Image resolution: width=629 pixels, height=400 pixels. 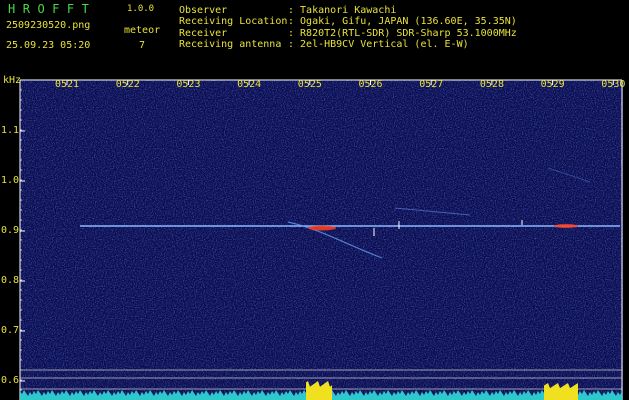 I want to click on freq-tick-label: 0.9, so click(x=10, y=230).